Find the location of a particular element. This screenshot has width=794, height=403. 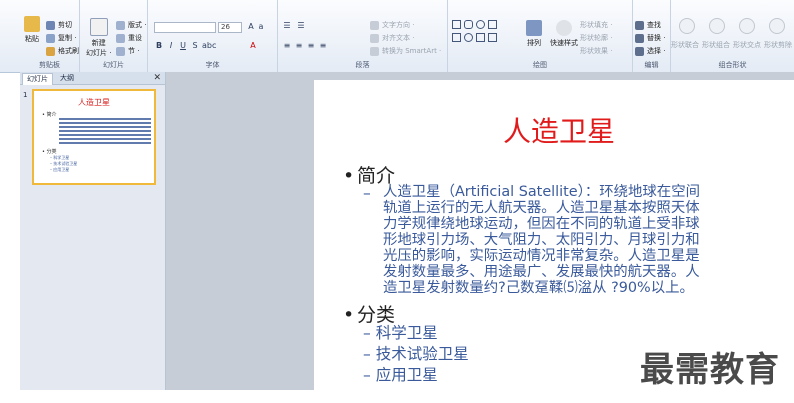

thumb-paragraph is located at coordinates (105, 132).